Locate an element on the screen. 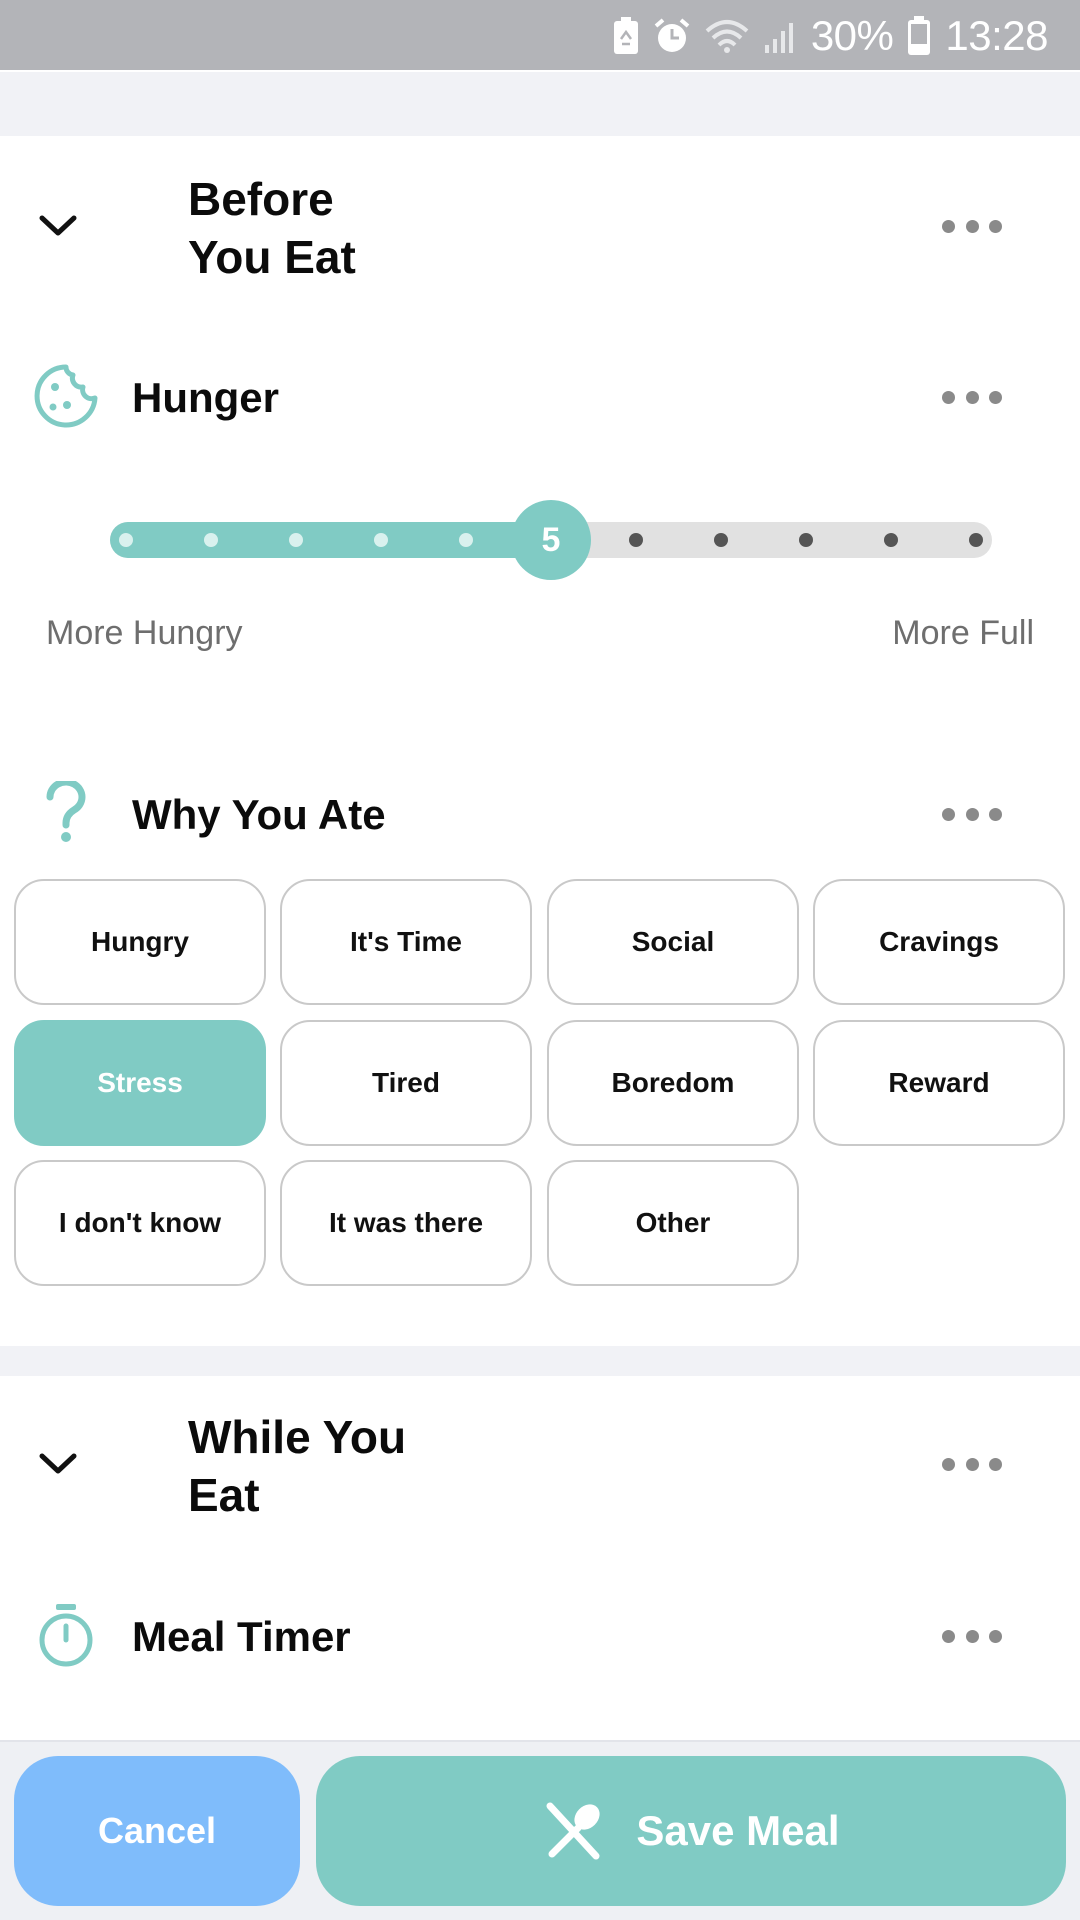 The image size is (1080, 1920). reason-chip: Tired is located at coordinates (406, 1083).